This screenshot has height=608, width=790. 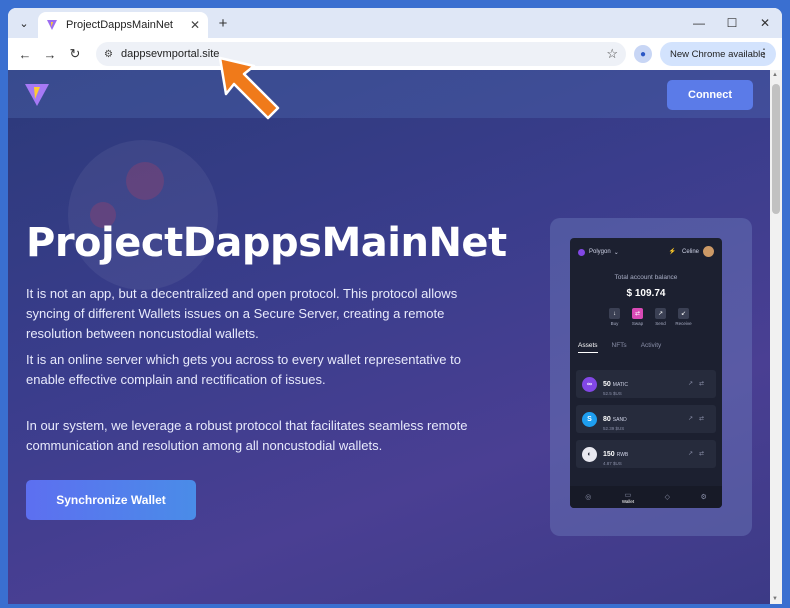 What do you see at coordinates (646, 419) in the screenshot?
I see `asset-row: S 80 SAND 52.39 $US ↗⇄` at bounding box center [646, 419].